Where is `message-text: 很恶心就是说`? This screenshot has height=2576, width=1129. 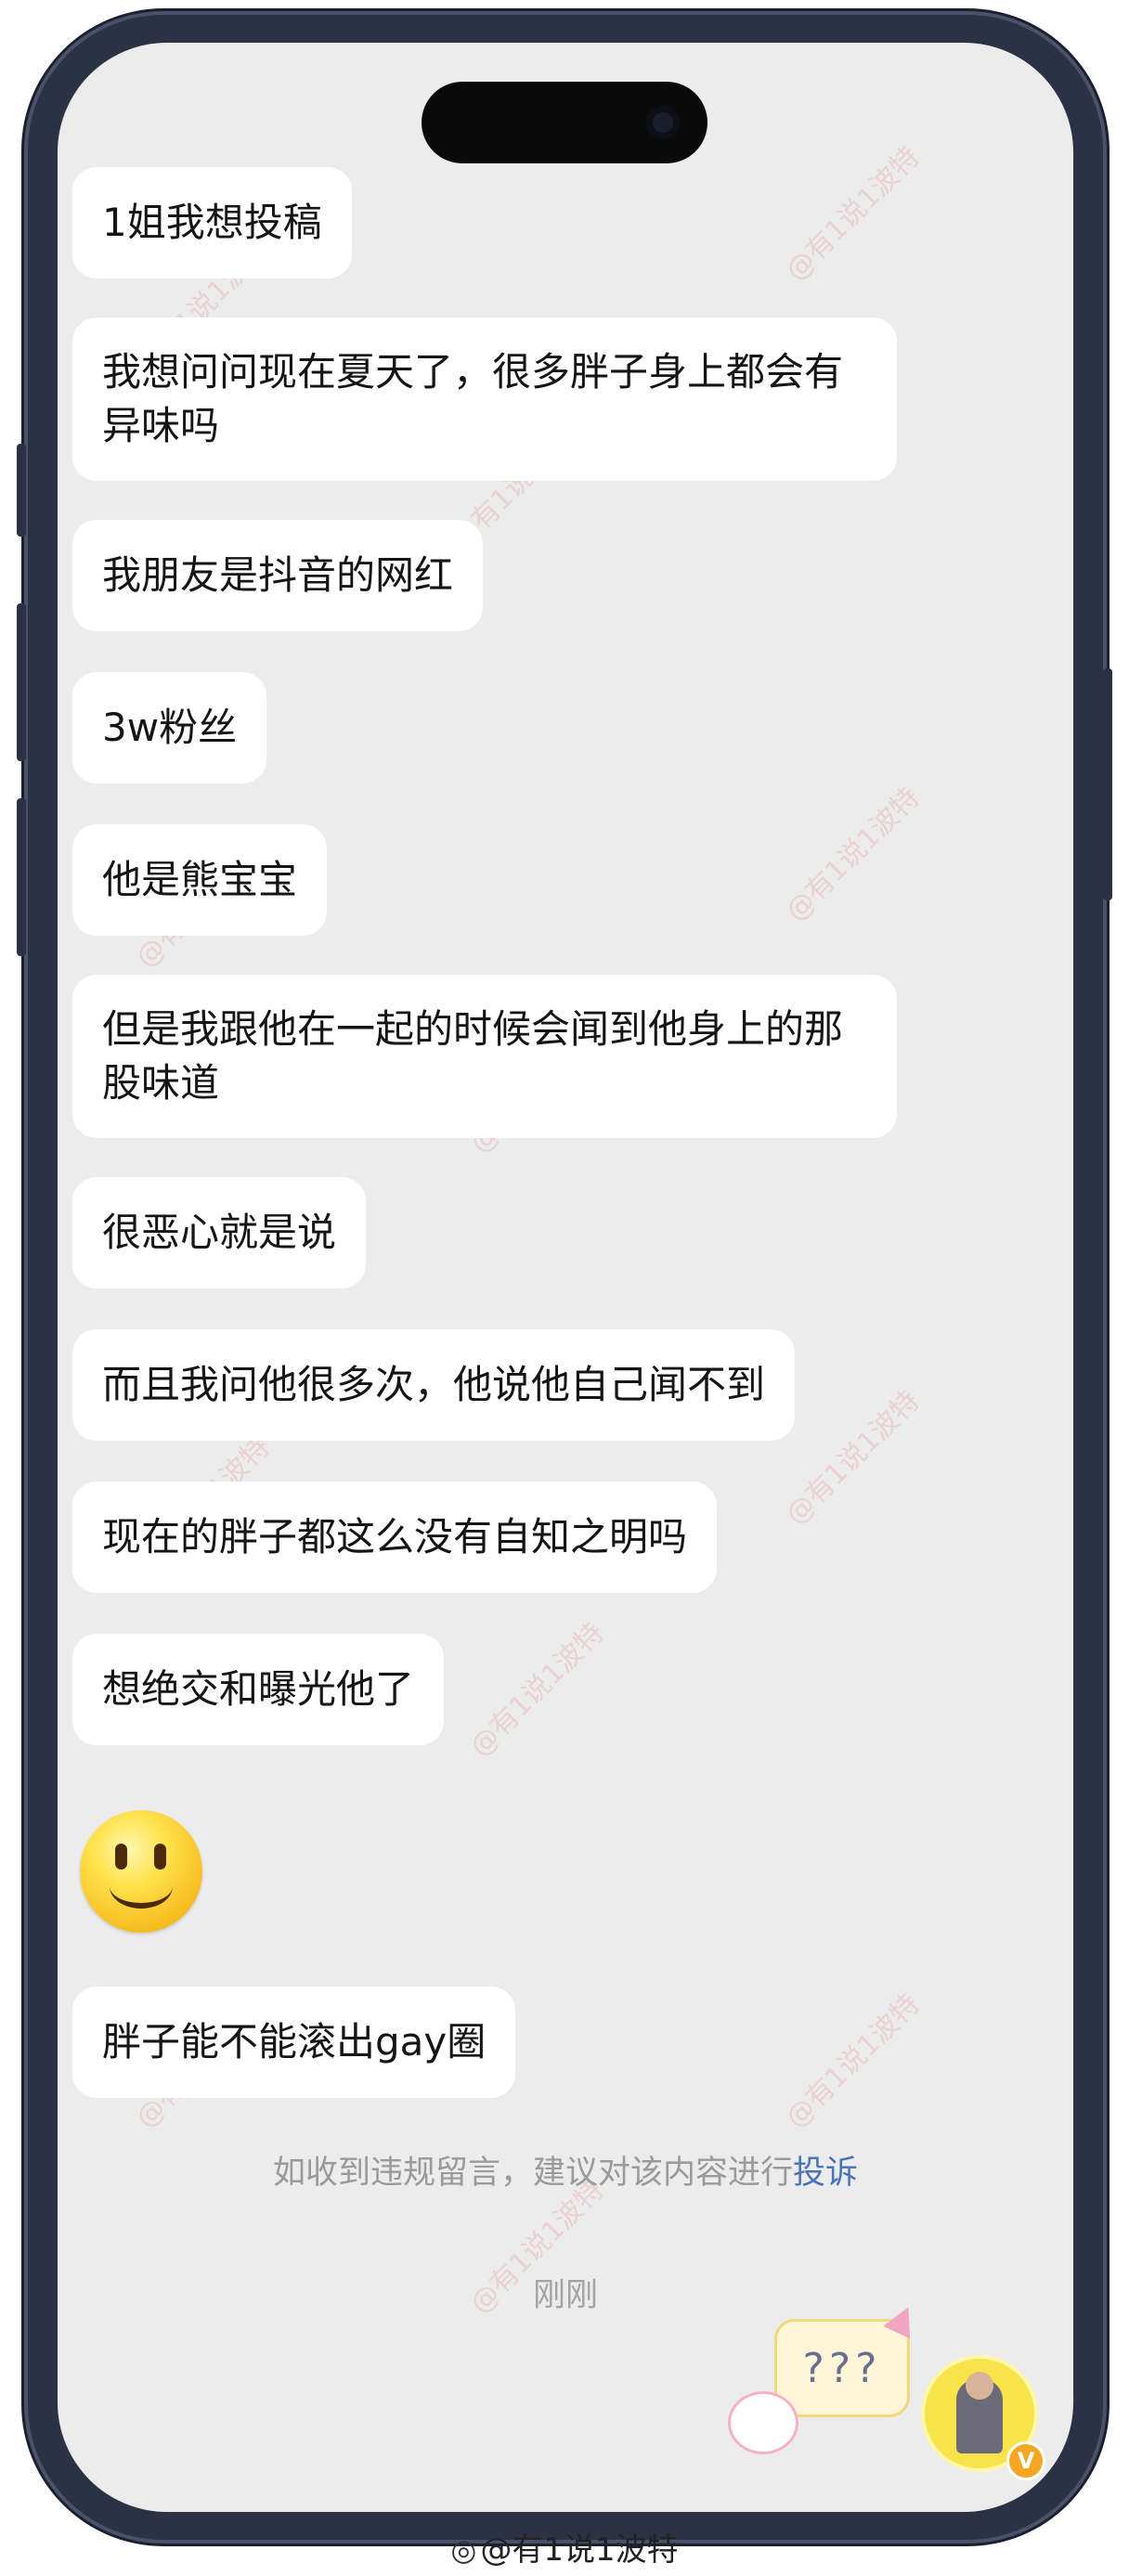
message-text: 很恶心就是说 is located at coordinates (219, 1232).